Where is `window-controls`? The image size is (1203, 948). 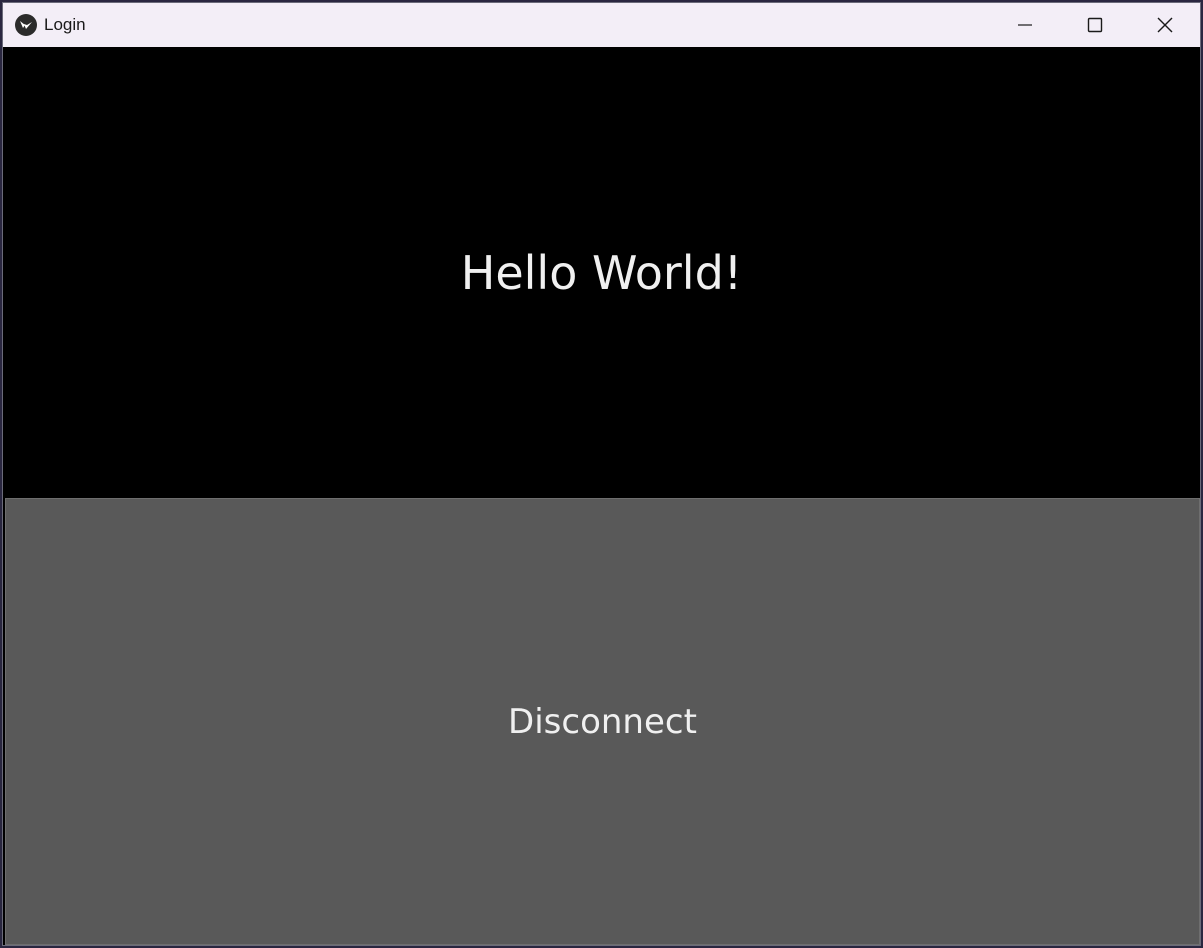
window-controls is located at coordinates (1095, 25).